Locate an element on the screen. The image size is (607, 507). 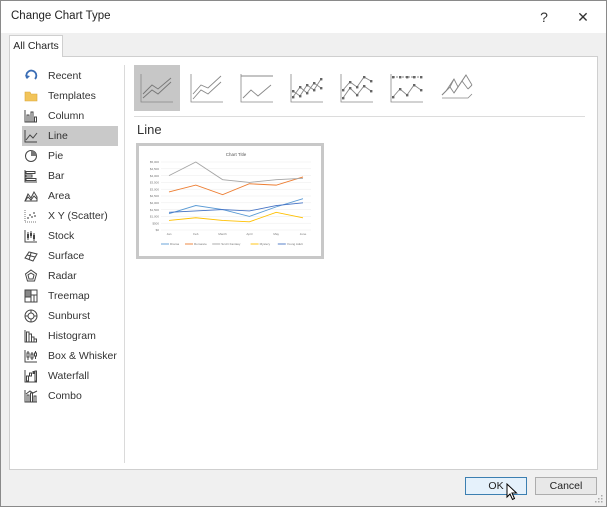
subtype-3d-line is located at coordinates (457, 88).